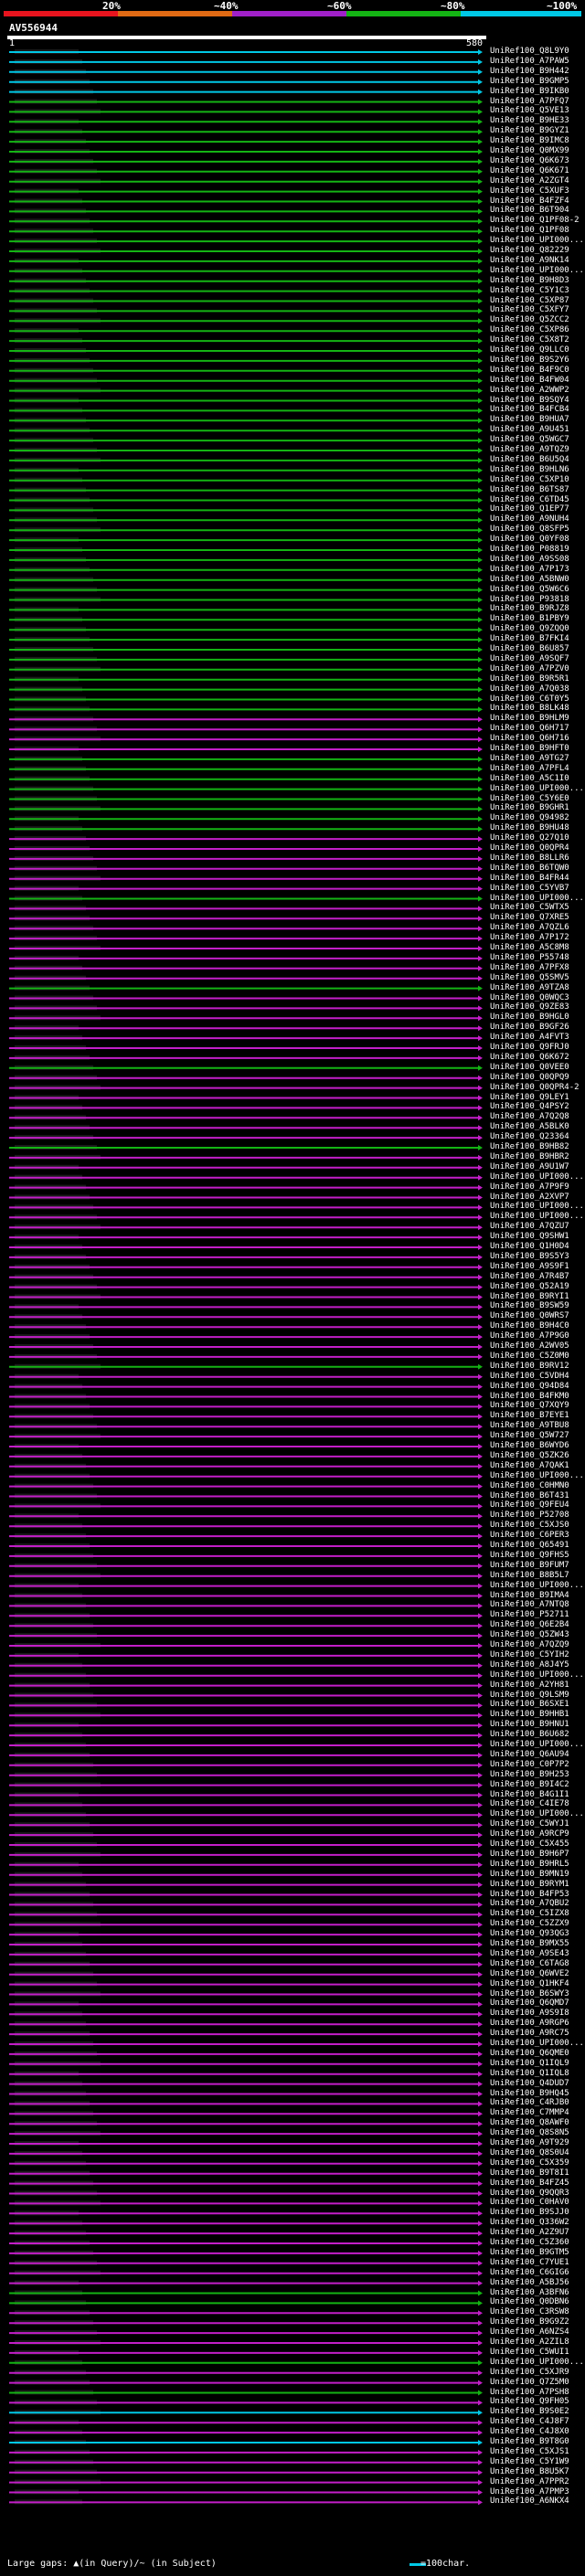  Describe the element at coordinates (530, 1356) in the screenshot. I see `hit-label: UniRef100_C5Z0M0` at that location.